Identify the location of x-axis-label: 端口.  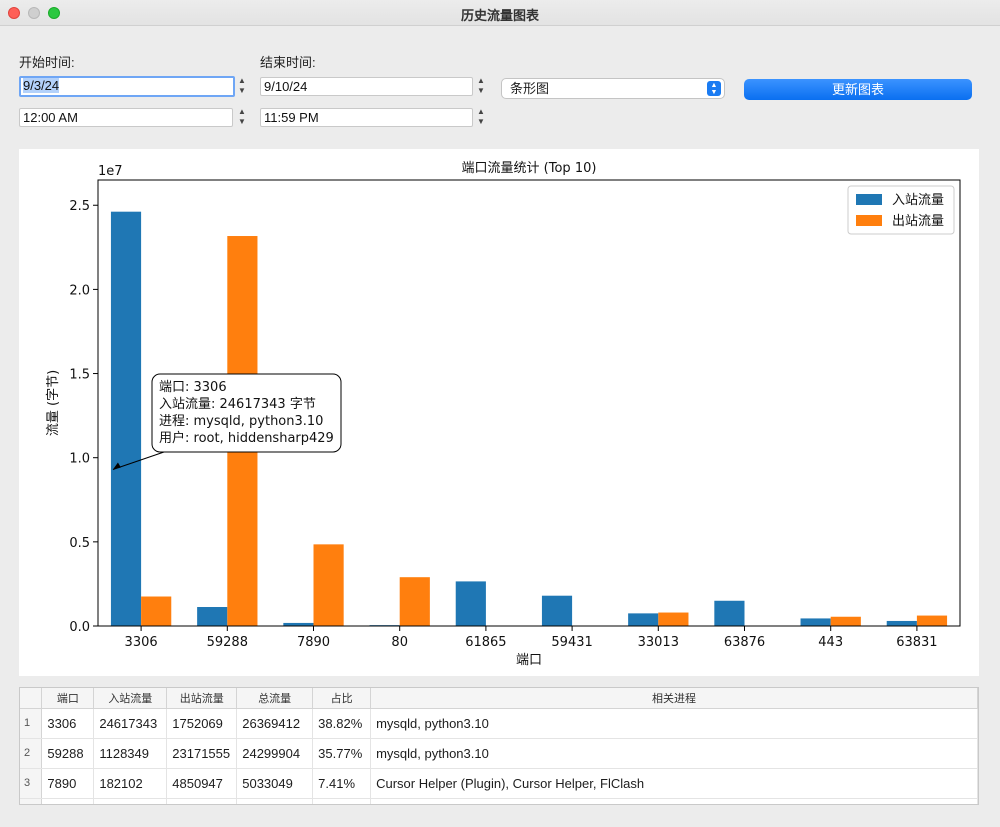
(529, 660).